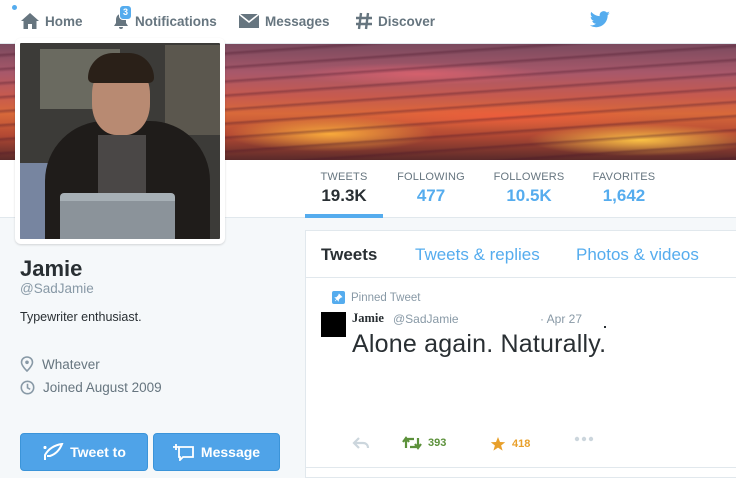 Image resolution: width=736 pixels, height=478 pixels. I want to click on tweet-author-name: Jamie, so click(368, 318).